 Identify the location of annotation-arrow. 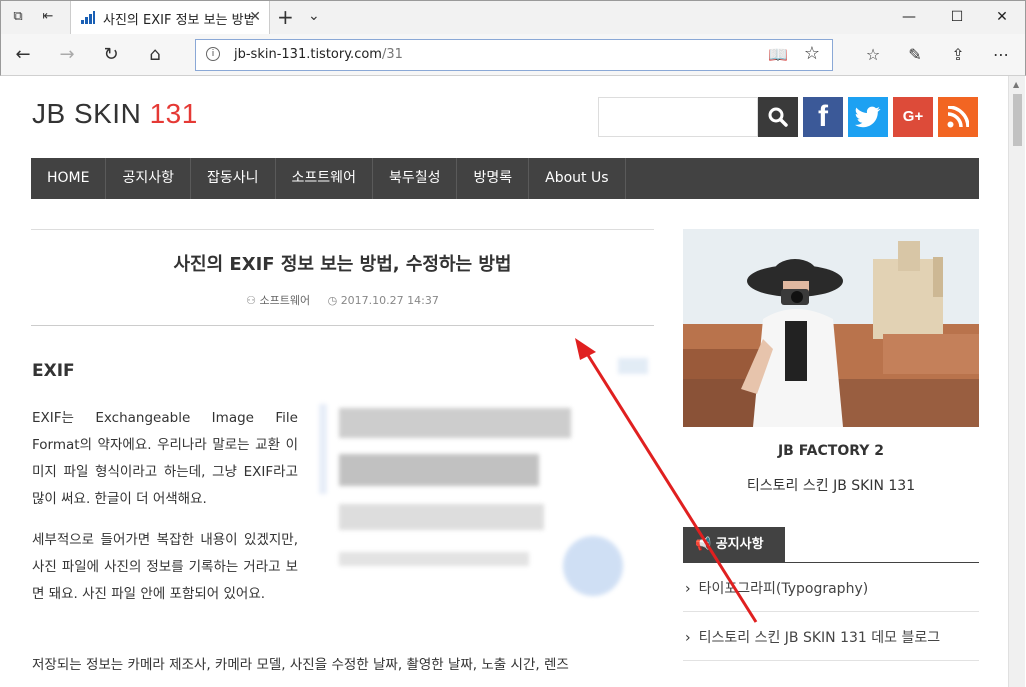
(666, 480).